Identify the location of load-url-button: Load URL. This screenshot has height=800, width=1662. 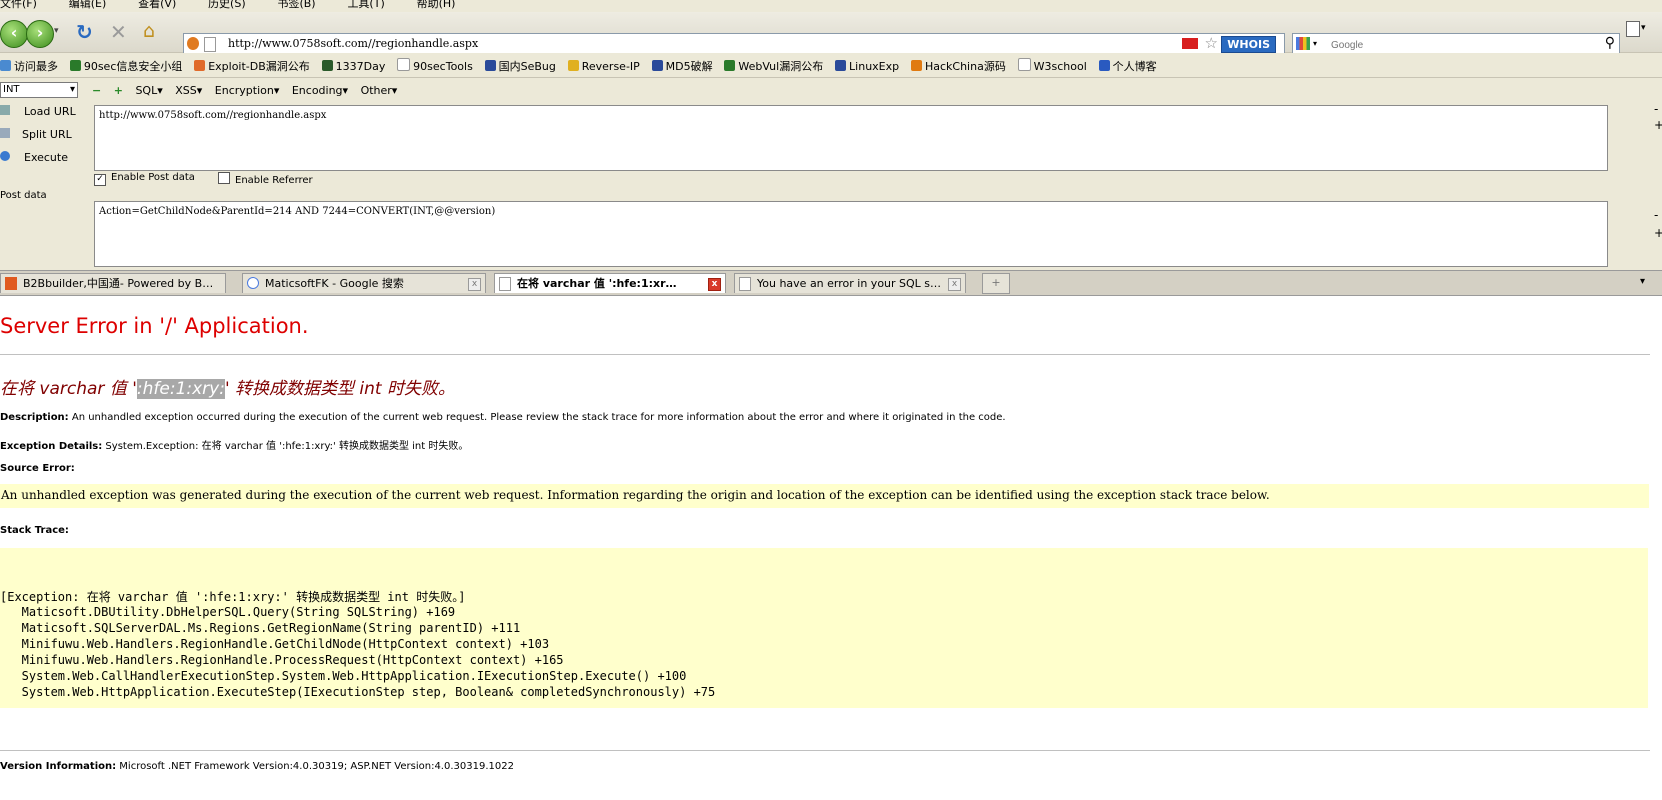
(38, 111).